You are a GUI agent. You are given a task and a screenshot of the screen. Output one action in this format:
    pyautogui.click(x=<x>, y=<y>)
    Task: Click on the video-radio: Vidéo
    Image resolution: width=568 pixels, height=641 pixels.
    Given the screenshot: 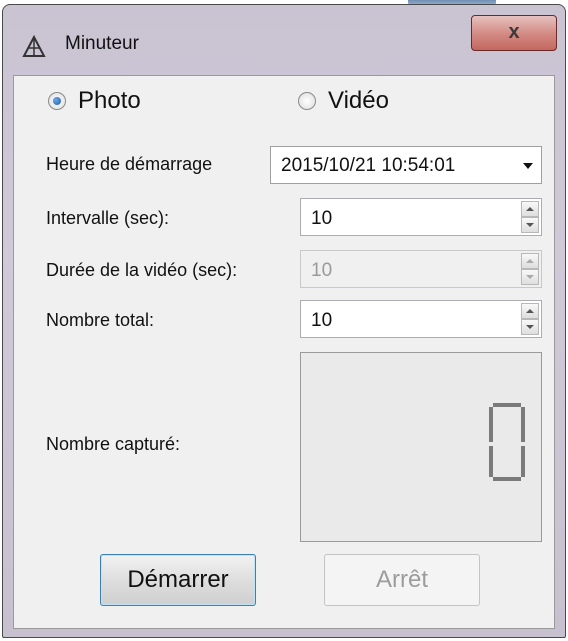 What is the action you would take?
    pyautogui.click(x=343, y=101)
    